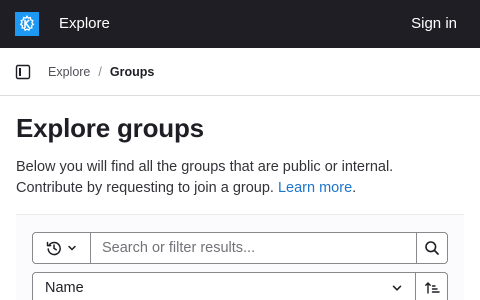 This screenshot has width=480, height=300. Describe the element at coordinates (253, 248) in the screenshot. I see `search-input` at that location.